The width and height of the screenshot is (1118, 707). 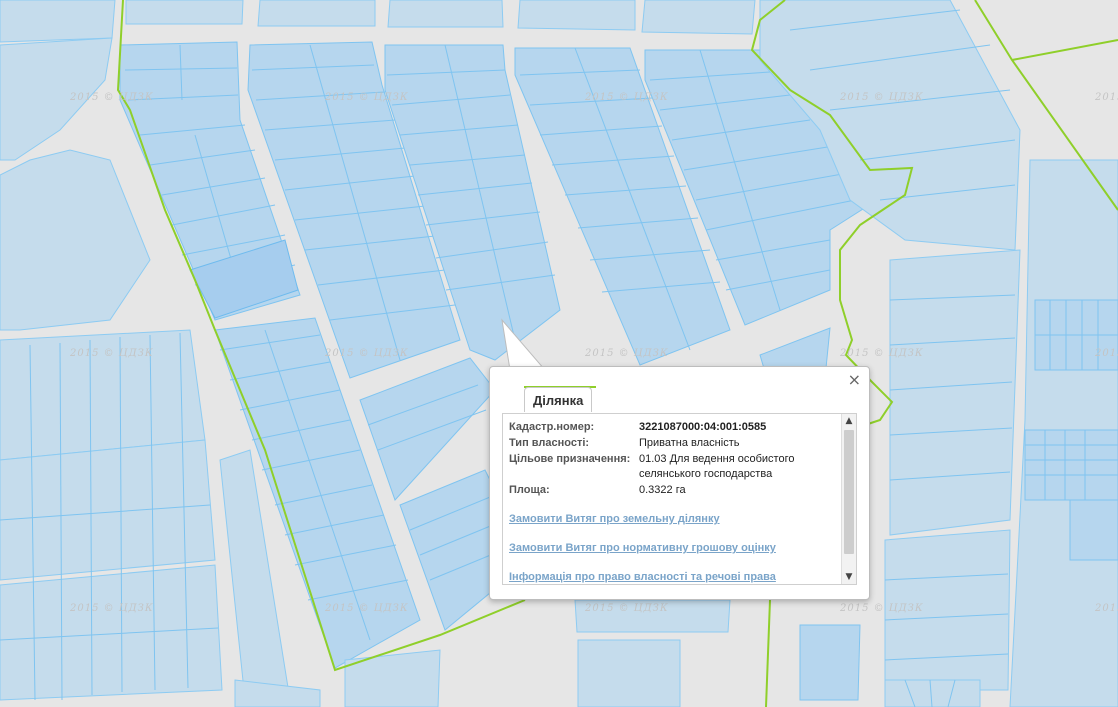 I want to click on order-parcel-extract-link: Замовити Витяг про земельну ділянку, so click(x=673, y=519).